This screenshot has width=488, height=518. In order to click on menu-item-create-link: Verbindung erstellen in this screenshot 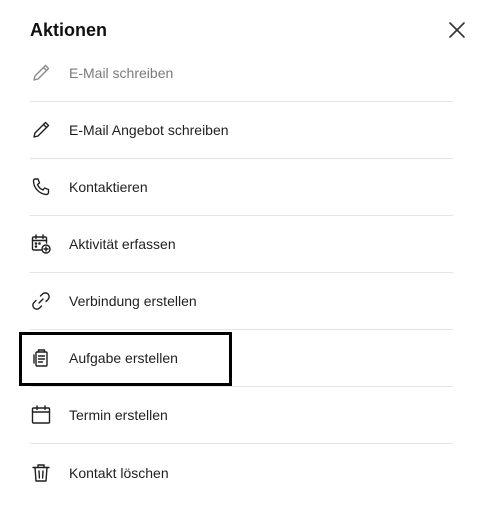, I will do `click(241, 301)`.